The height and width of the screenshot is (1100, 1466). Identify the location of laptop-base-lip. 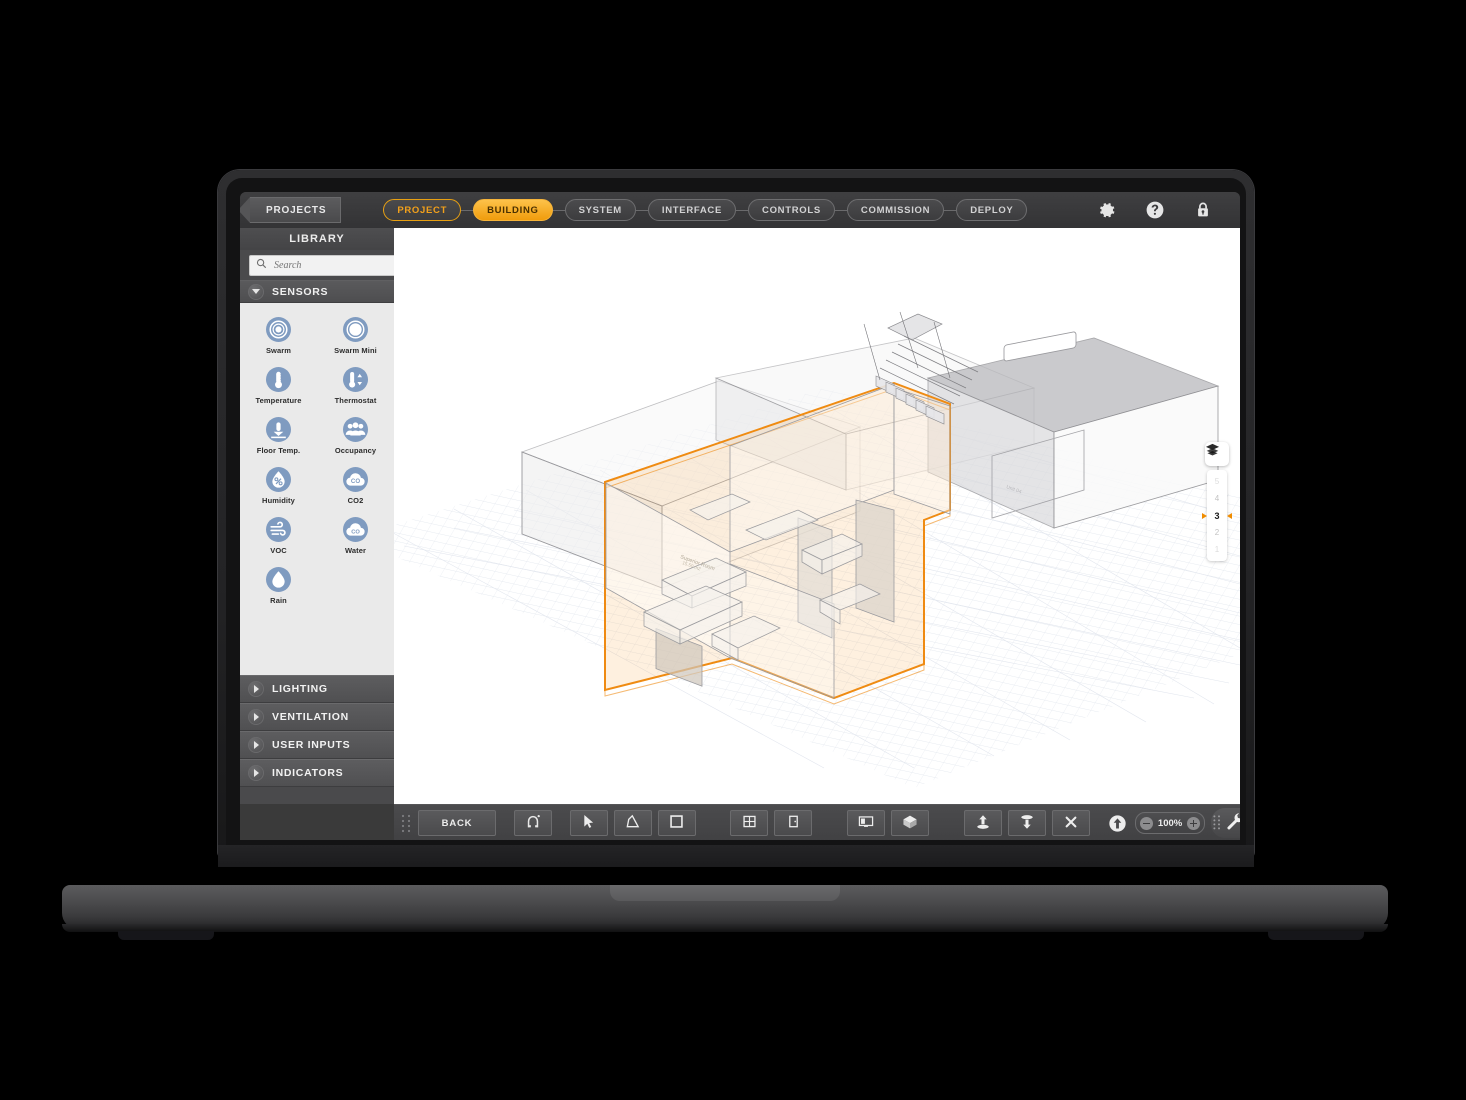
(725, 928).